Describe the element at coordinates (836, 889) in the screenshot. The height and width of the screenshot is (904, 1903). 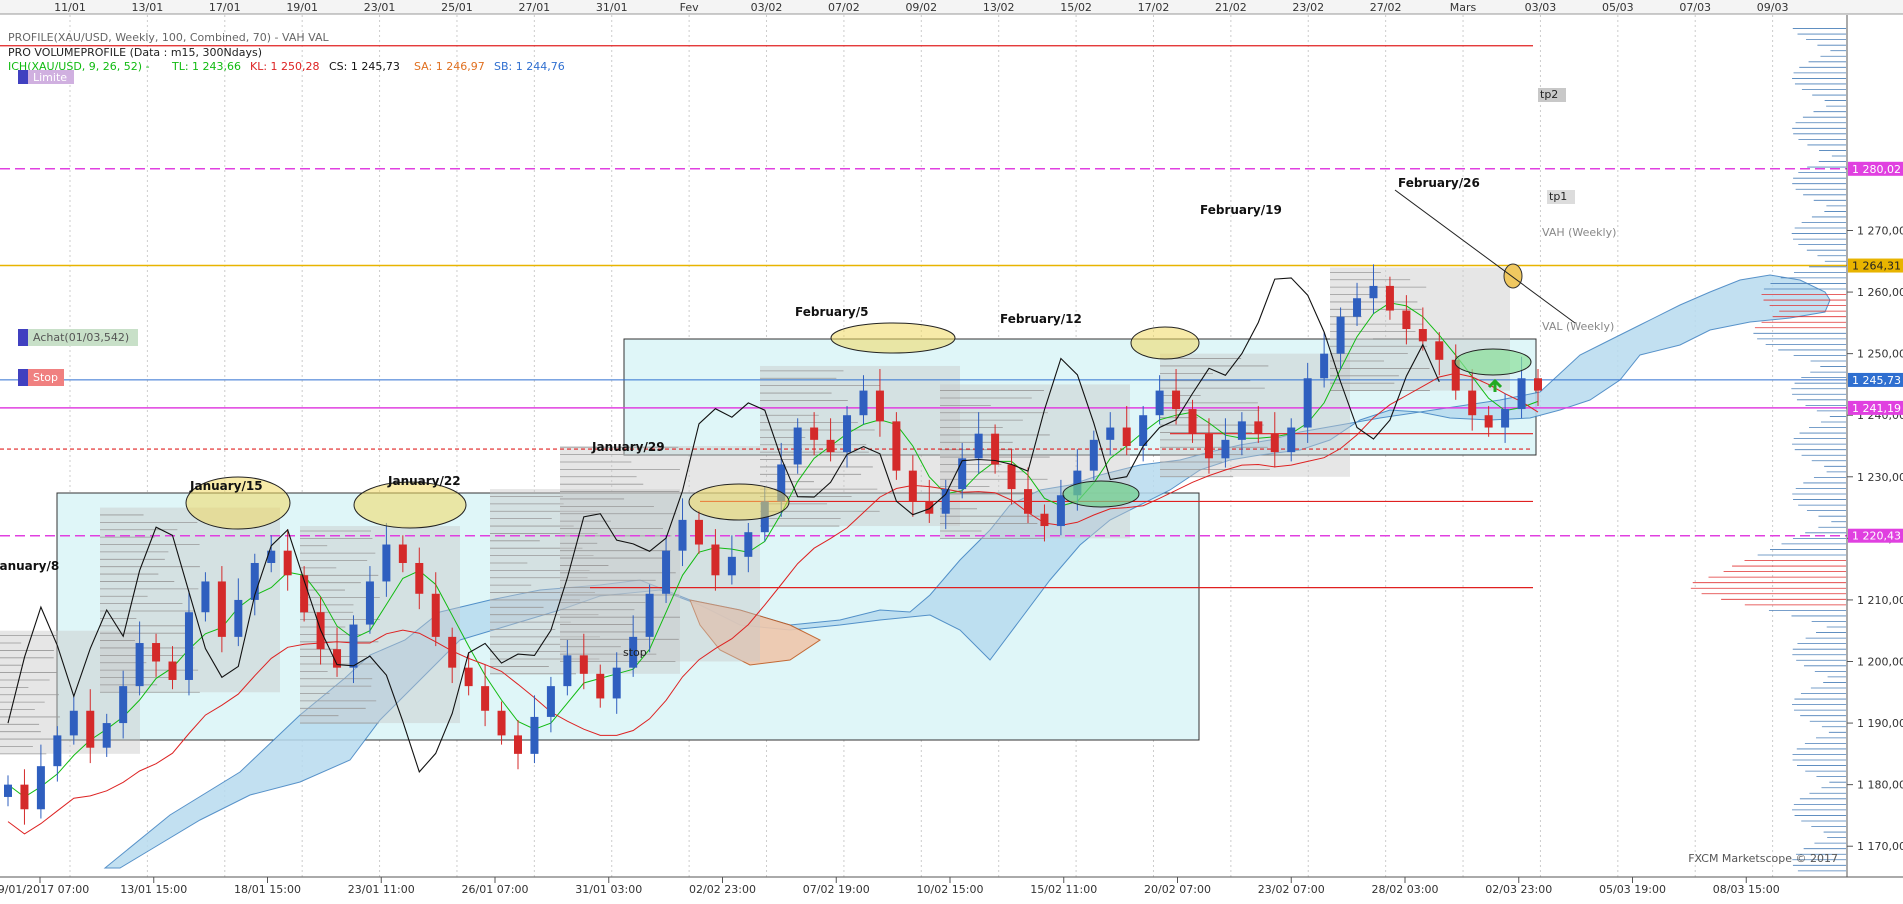
I see `bottom-date-label: 07/02 19:00` at that location.